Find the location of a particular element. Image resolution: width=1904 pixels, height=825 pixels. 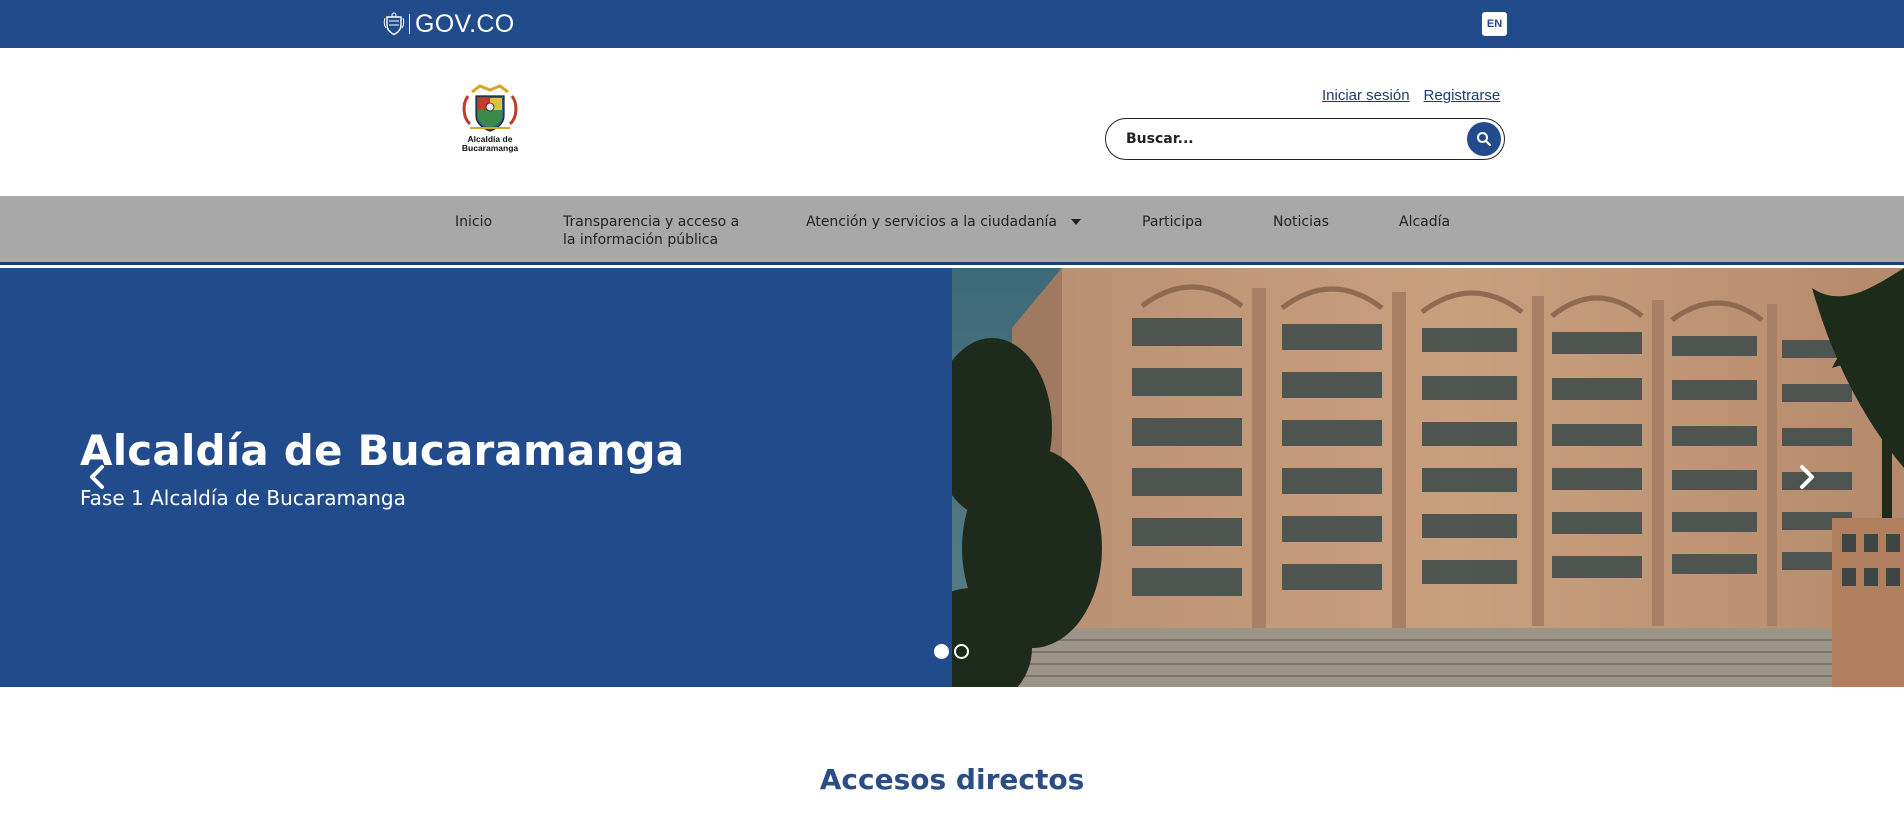

search-icon is located at coordinates (1484, 139).